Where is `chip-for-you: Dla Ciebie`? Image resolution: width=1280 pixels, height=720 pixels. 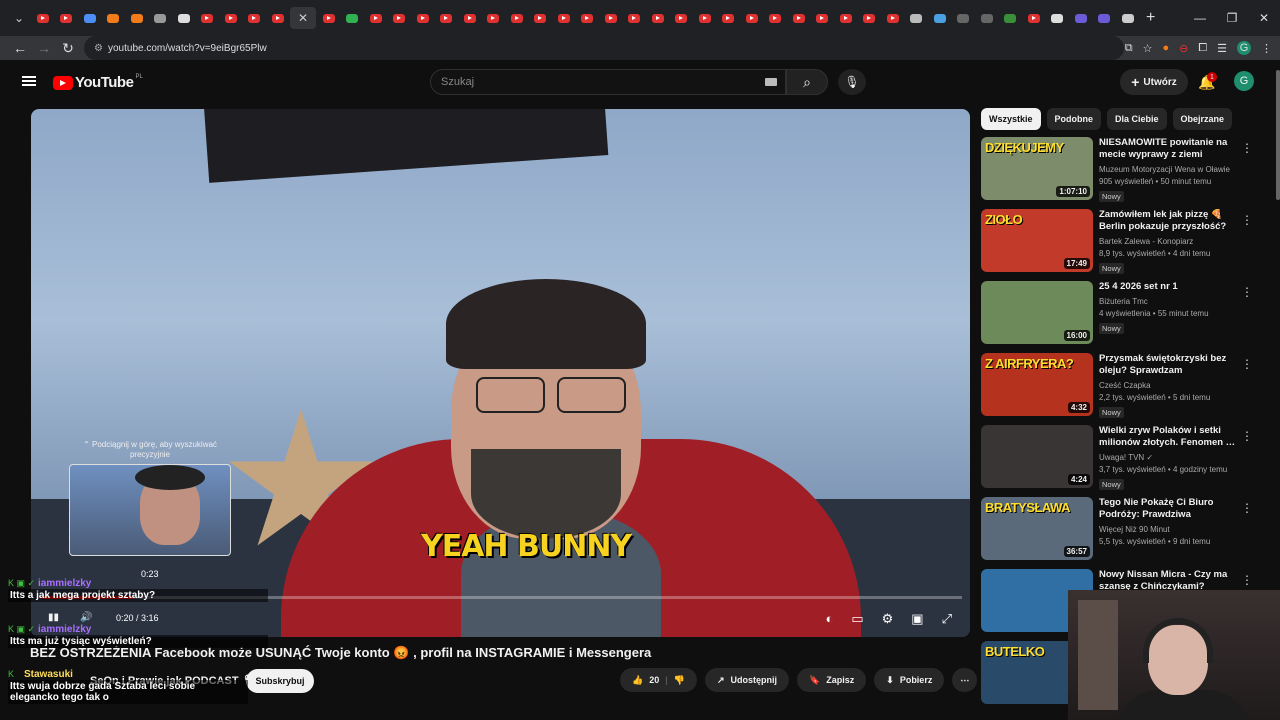 chip-for-you: Dla Ciebie is located at coordinates (1137, 119).